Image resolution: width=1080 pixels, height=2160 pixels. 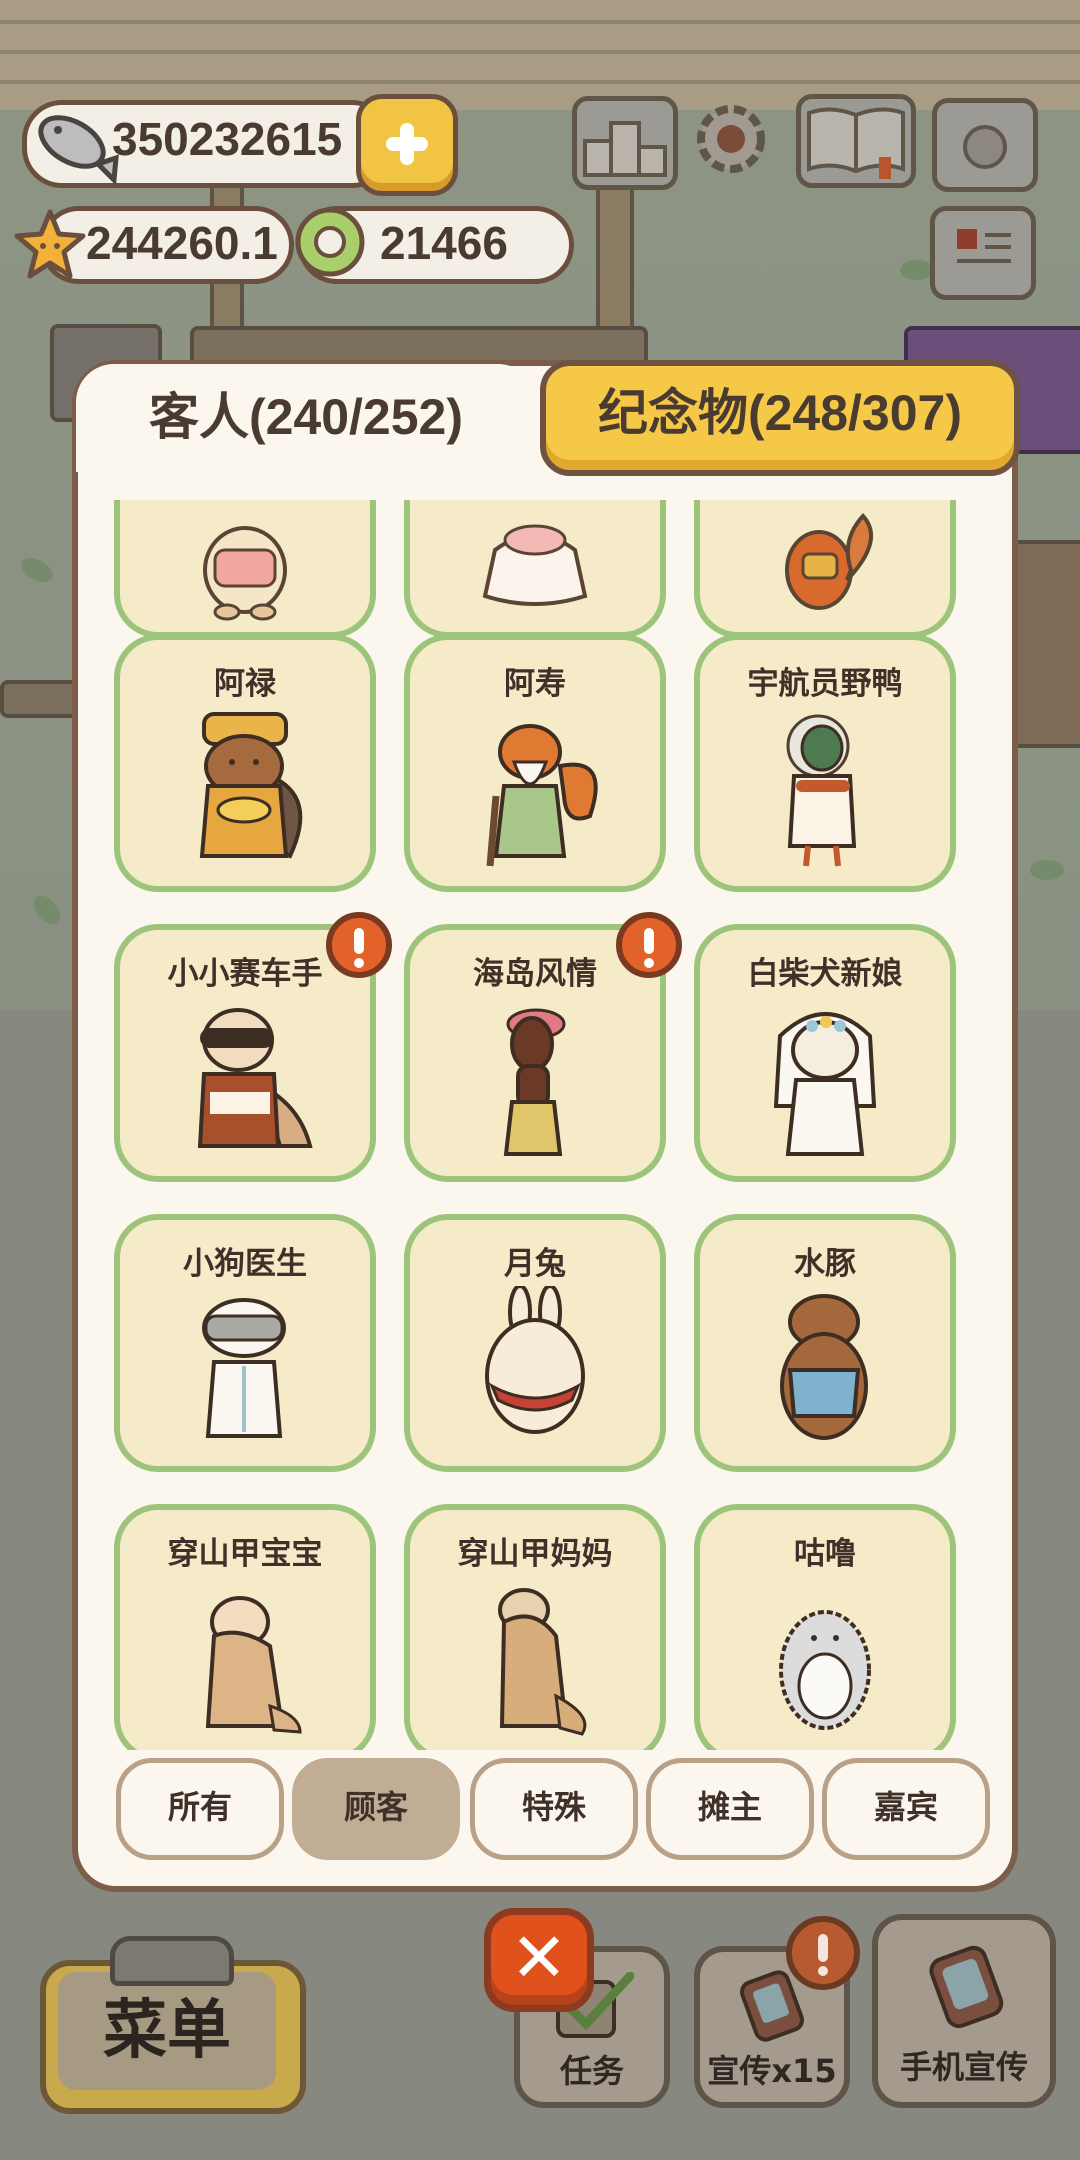 What do you see at coordinates (245, 573) in the screenshot?
I see `hamster-nurse-icon` at bounding box center [245, 573].